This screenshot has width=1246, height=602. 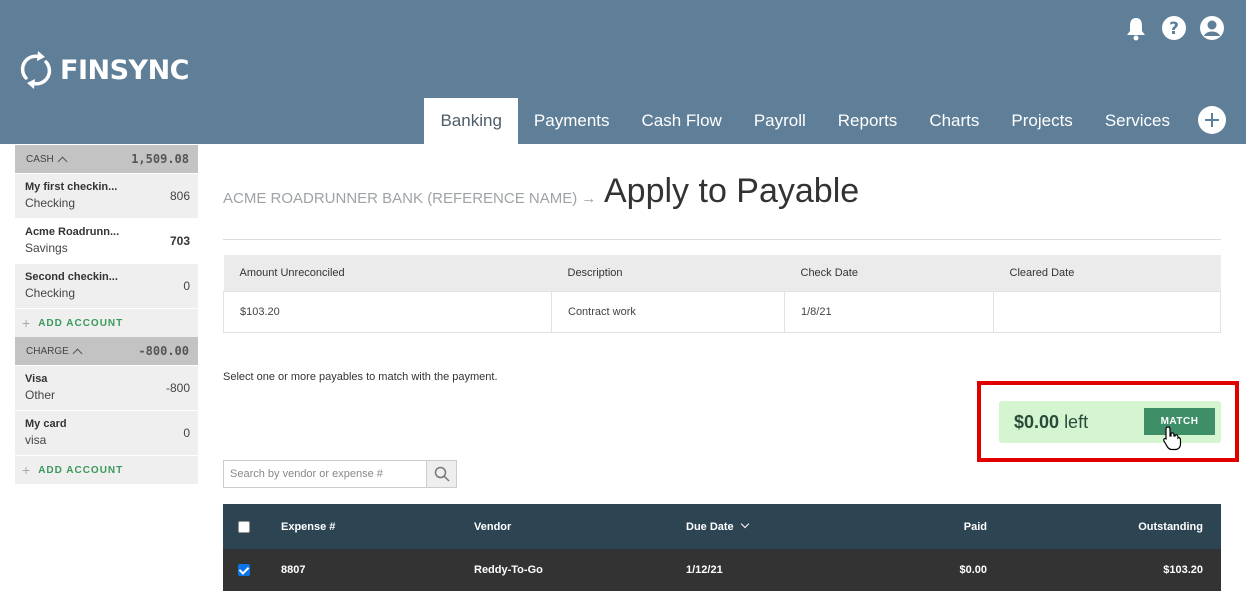 I want to click on charge-group-header: CHARGE -800.00, so click(x=106, y=351).